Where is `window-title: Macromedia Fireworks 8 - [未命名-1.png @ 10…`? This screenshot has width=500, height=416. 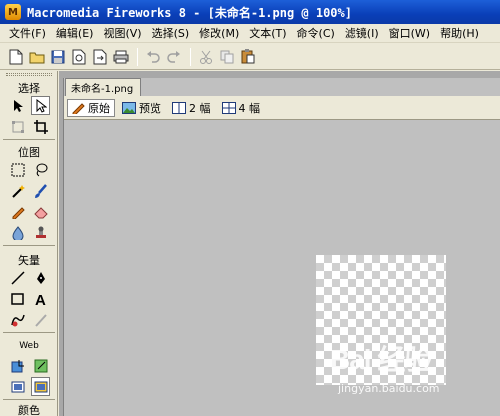
window-title: Macromedia Fireworks 8 - [未命名-1.png @ 10… is located at coordinates (189, 12).